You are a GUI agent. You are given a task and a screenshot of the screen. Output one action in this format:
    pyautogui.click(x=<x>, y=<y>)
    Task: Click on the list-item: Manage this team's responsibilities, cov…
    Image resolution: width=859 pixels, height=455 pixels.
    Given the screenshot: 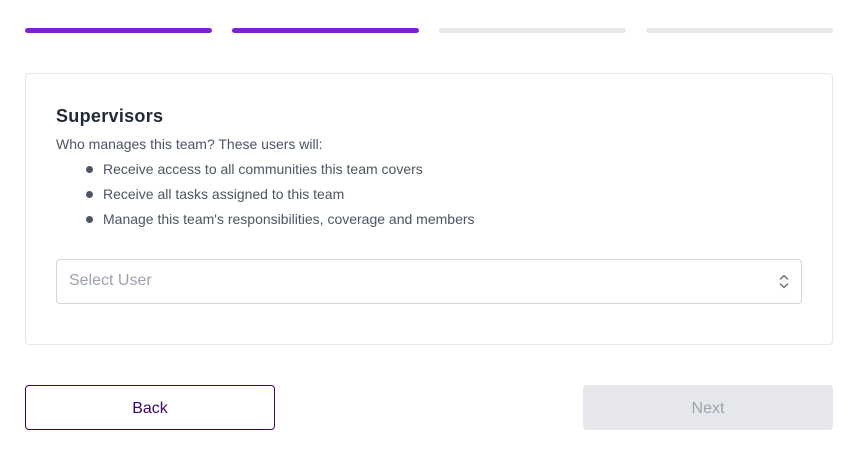 What is the action you would take?
    pyautogui.click(x=280, y=222)
    